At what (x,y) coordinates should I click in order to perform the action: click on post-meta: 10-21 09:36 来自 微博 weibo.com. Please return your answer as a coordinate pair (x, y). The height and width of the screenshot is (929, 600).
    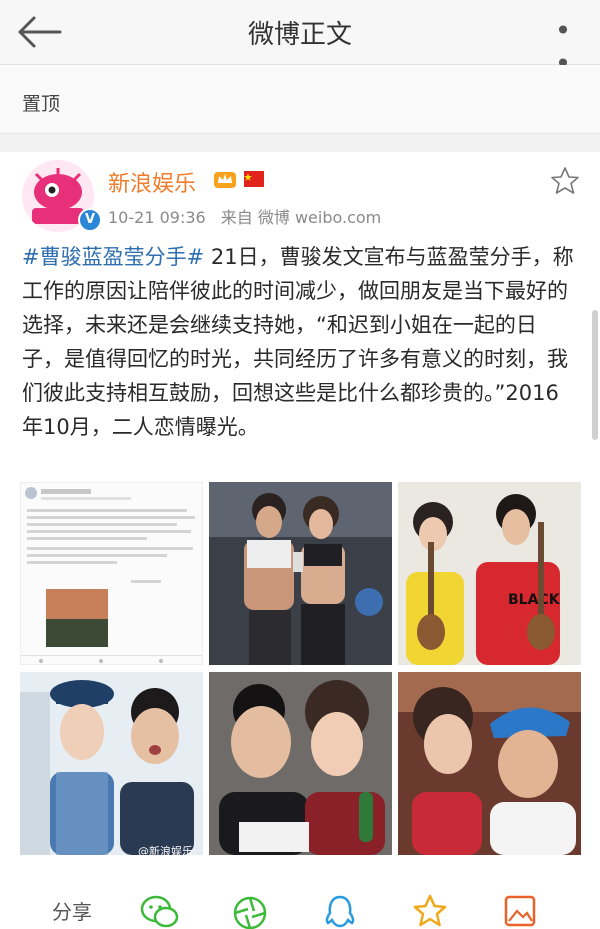
    Looking at the image, I should click on (249, 216).